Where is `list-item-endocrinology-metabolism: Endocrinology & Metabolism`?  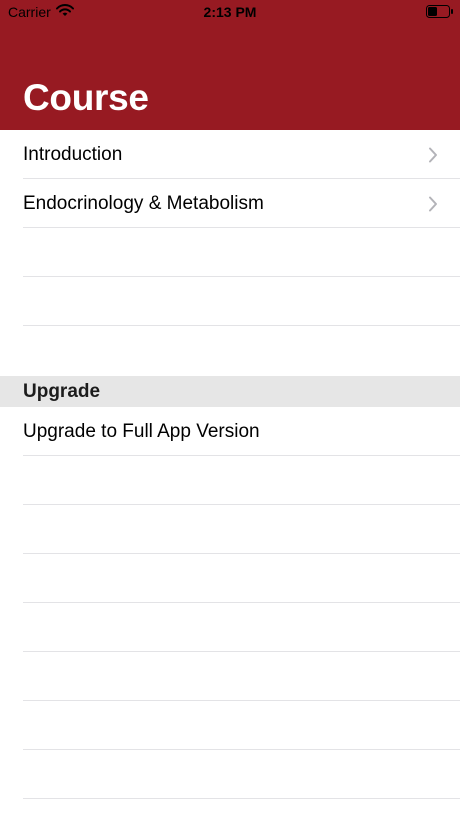 list-item-endocrinology-metabolism: Endocrinology & Metabolism is located at coordinates (230, 203).